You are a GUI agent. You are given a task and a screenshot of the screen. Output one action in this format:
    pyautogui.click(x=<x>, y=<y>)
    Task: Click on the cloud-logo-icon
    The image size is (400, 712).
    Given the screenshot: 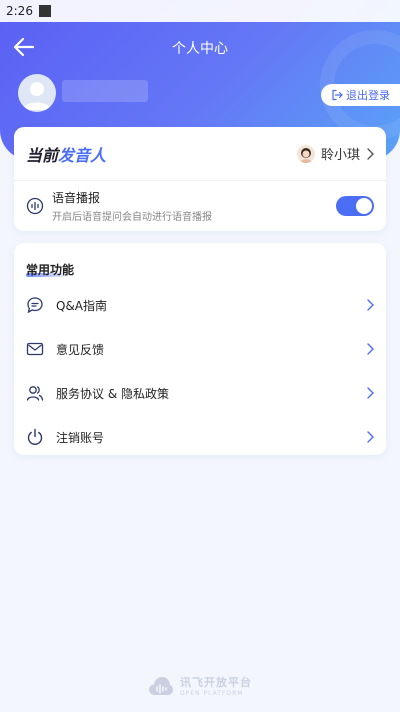 What is the action you would take?
    pyautogui.click(x=161, y=685)
    